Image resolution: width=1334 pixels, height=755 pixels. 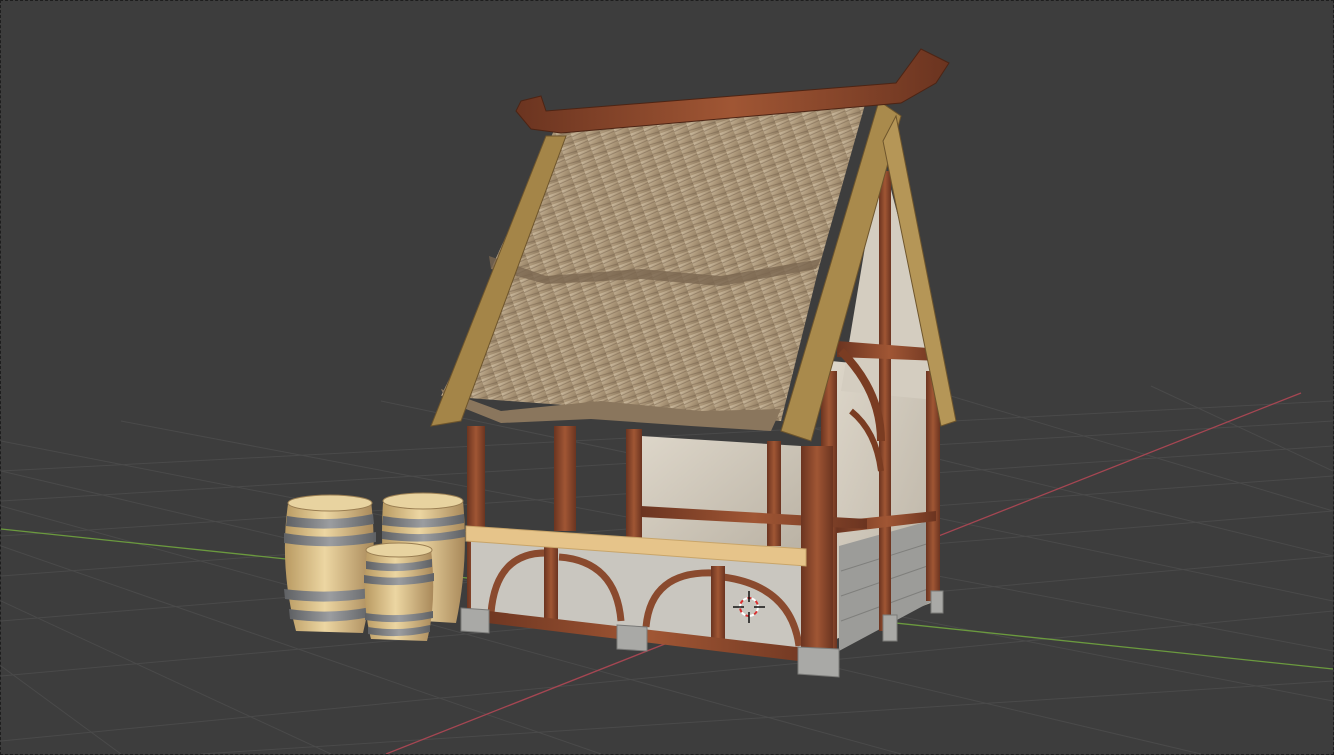 I want to click on barrel-left, so click(x=330, y=563).